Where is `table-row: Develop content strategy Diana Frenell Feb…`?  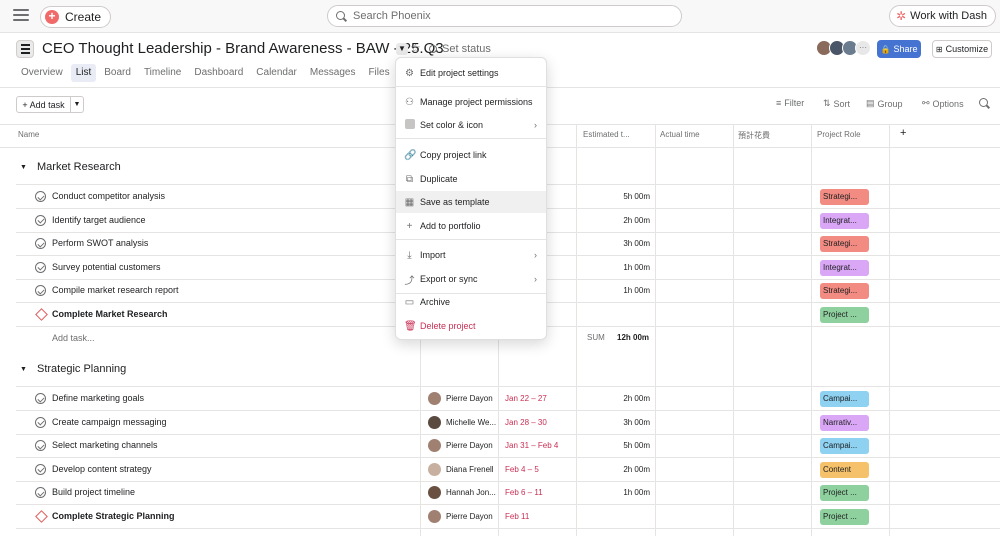 table-row: Develop content strategy Diana Frenell Feb… is located at coordinates (508, 470).